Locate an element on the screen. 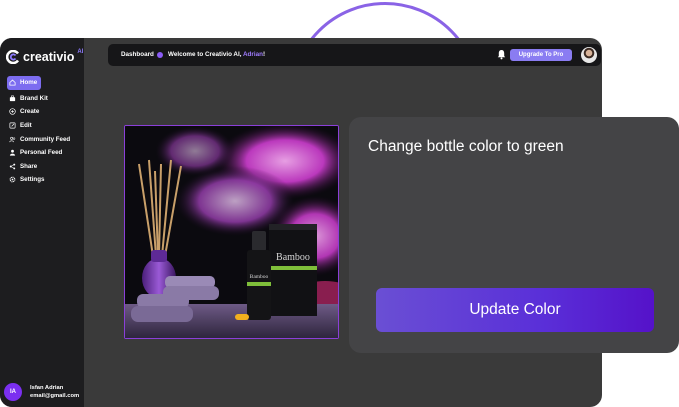 The height and width of the screenshot is (407, 679). edit-prompt-text: Change bottle color to green is located at coordinates (466, 147).